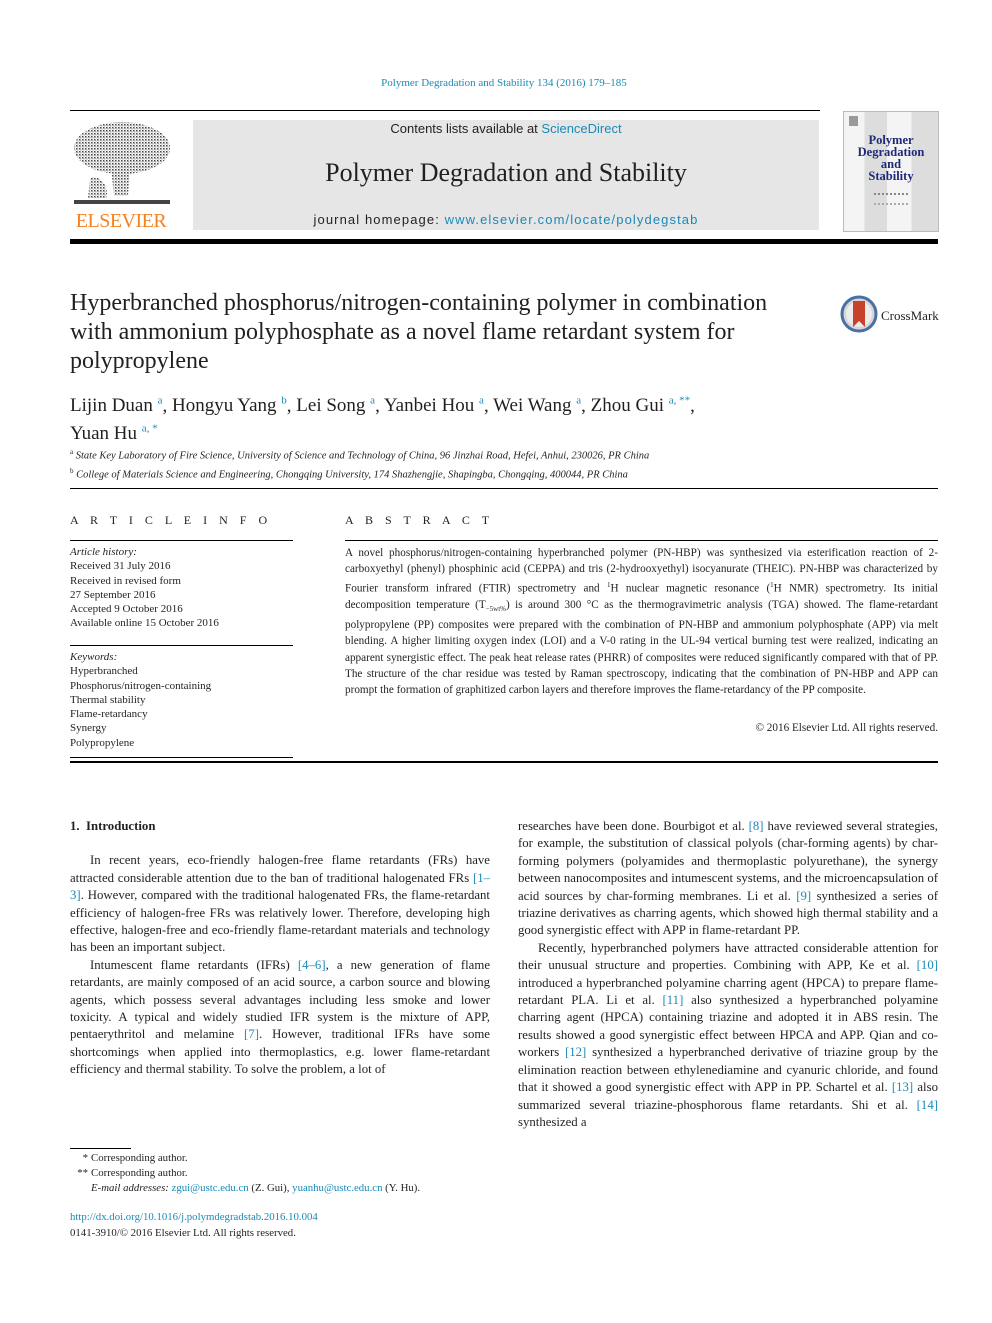  I want to click on cover-title-line: Stability, so click(891, 176).